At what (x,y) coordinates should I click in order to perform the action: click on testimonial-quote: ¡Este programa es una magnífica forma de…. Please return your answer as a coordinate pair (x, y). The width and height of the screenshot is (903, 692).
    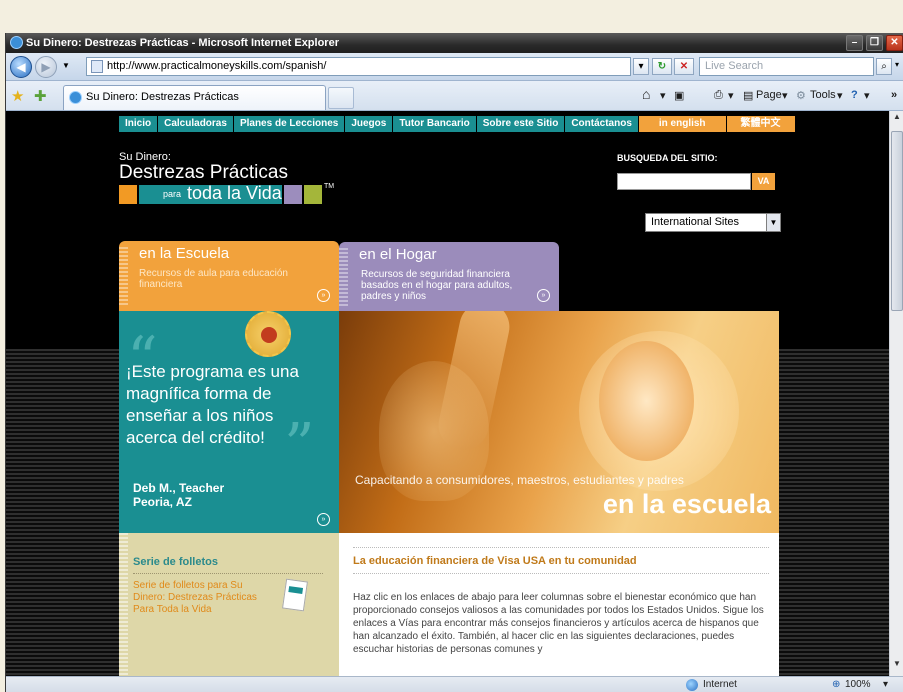
    Looking at the image, I should click on (212, 404).